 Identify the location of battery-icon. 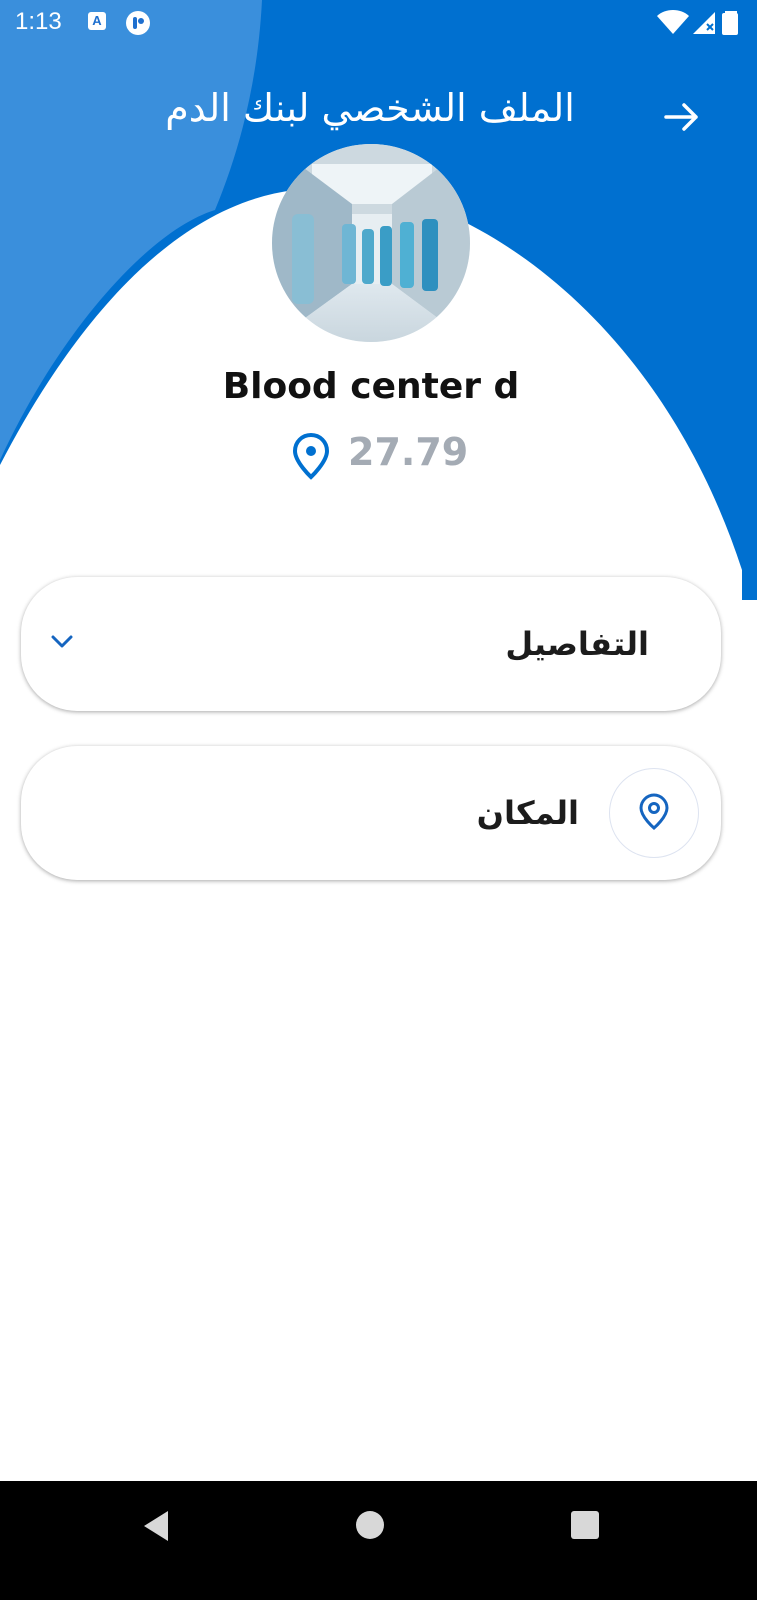
(730, 23).